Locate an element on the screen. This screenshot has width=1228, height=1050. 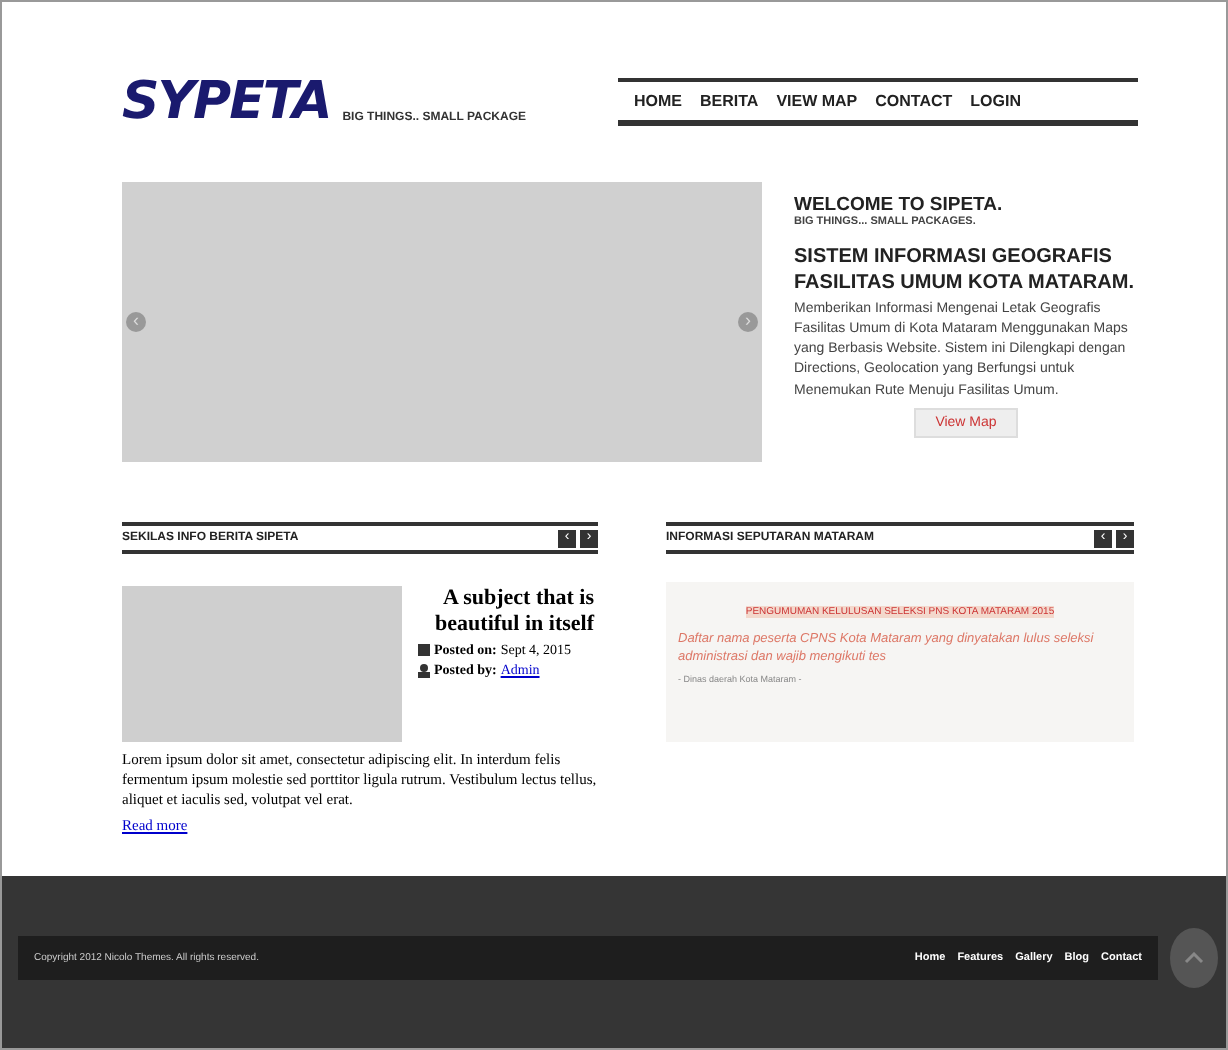
scroll-top-button is located at coordinates (1194, 958).